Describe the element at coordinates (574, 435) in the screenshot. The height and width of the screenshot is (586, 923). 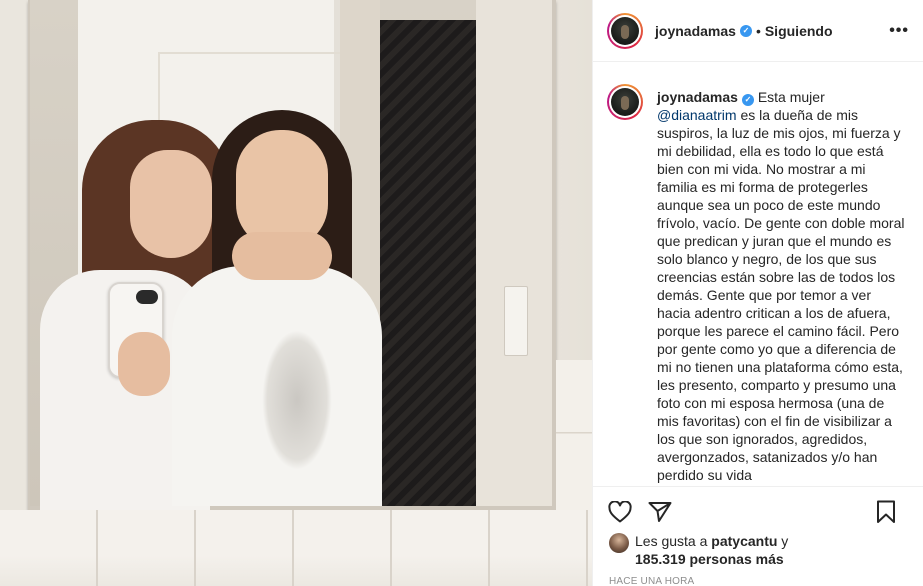
I see `wall-tiles-right` at that location.